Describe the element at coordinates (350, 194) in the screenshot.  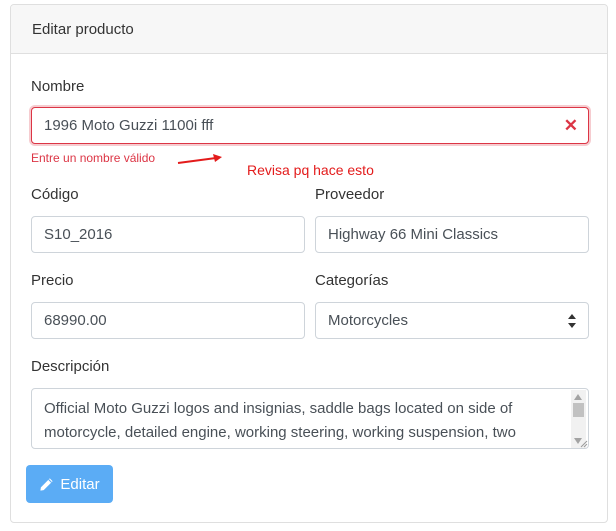
I see `proveedor-label: Proveedor` at that location.